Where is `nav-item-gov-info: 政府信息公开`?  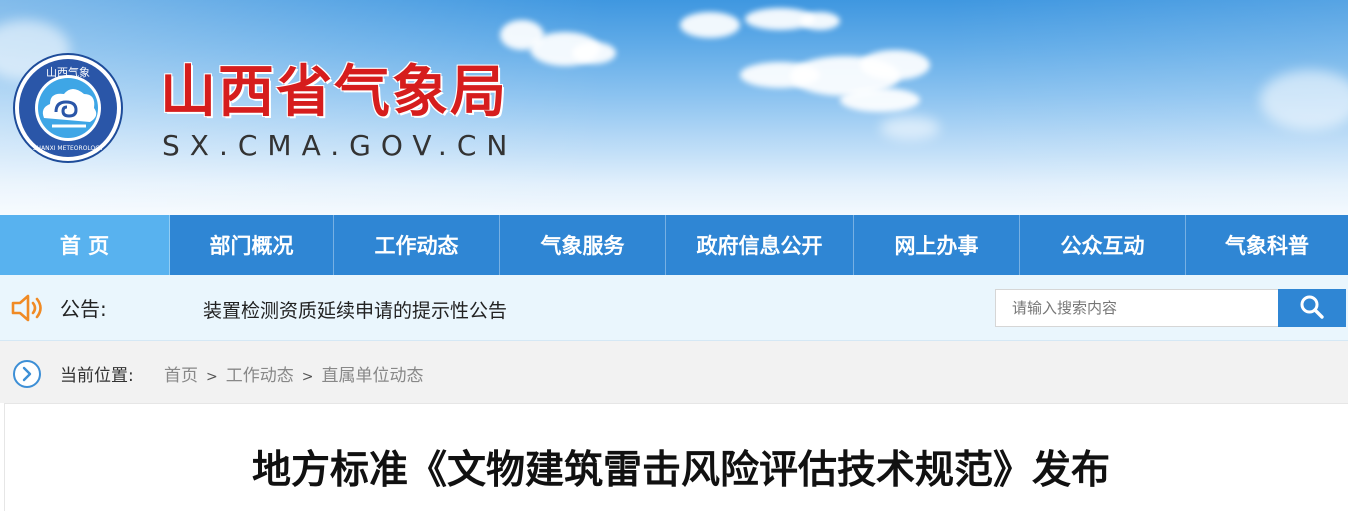 nav-item-gov-info: 政府信息公开 is located at coordinates (760, 245).